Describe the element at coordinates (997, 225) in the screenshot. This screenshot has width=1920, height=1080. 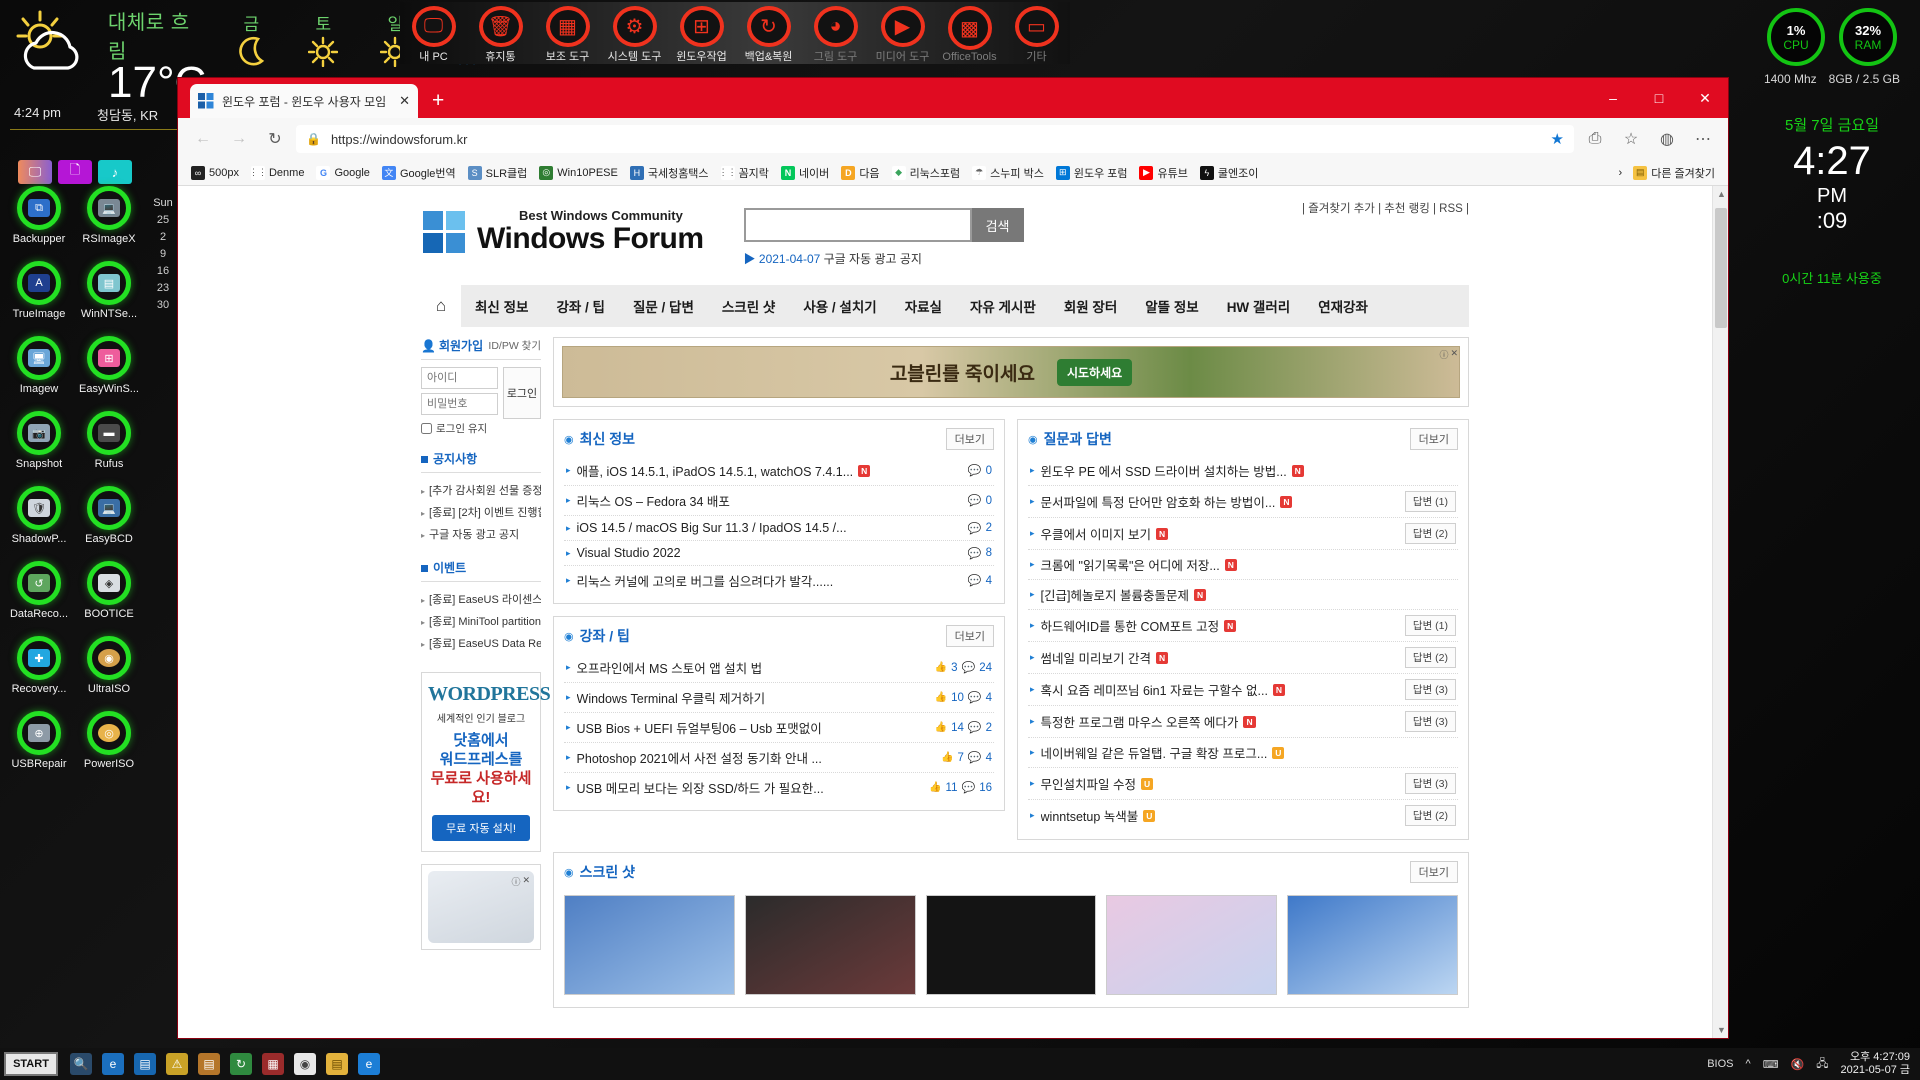
I see `search-button: 검색` at that location.